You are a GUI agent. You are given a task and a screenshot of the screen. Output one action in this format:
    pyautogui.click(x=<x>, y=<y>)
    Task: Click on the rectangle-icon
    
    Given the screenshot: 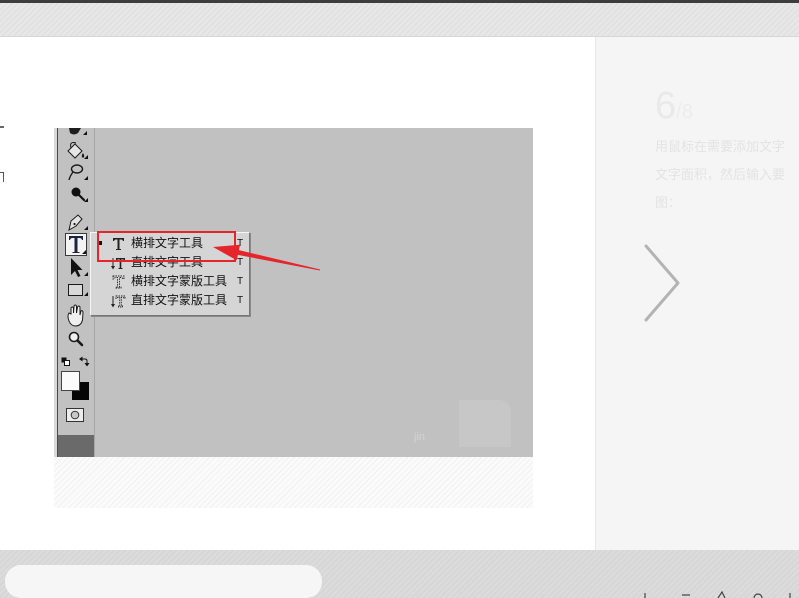 What is the action you would take?
    pyautogui.click(x=78, y=290)
    